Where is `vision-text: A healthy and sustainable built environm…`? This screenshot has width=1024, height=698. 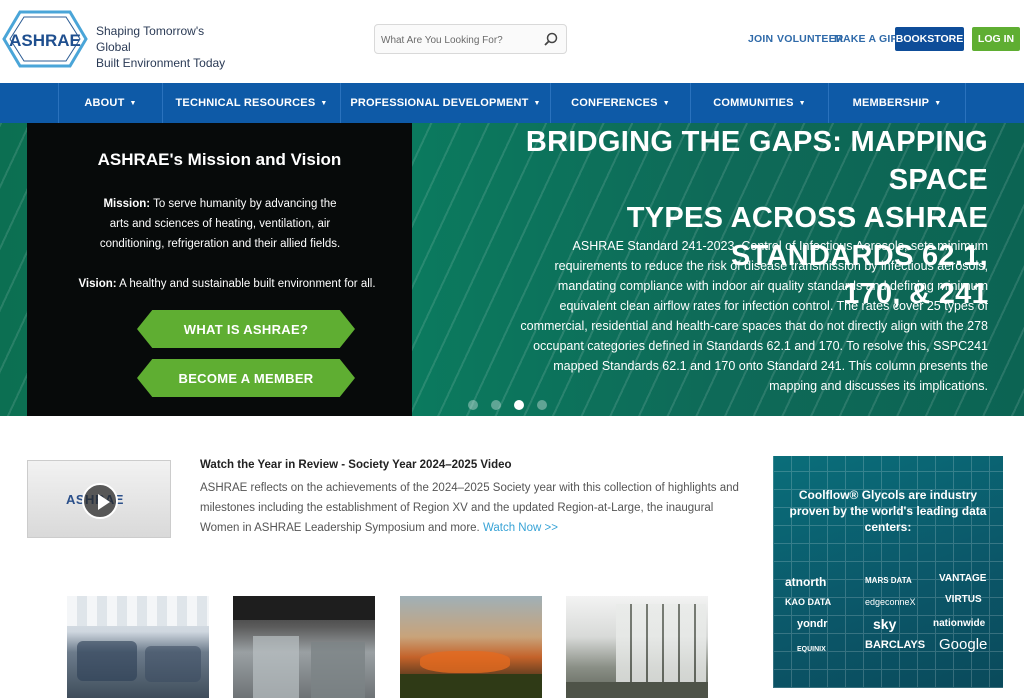
vision-text: A healthy and sustainable built environm… is located at coordinates (246, 284).